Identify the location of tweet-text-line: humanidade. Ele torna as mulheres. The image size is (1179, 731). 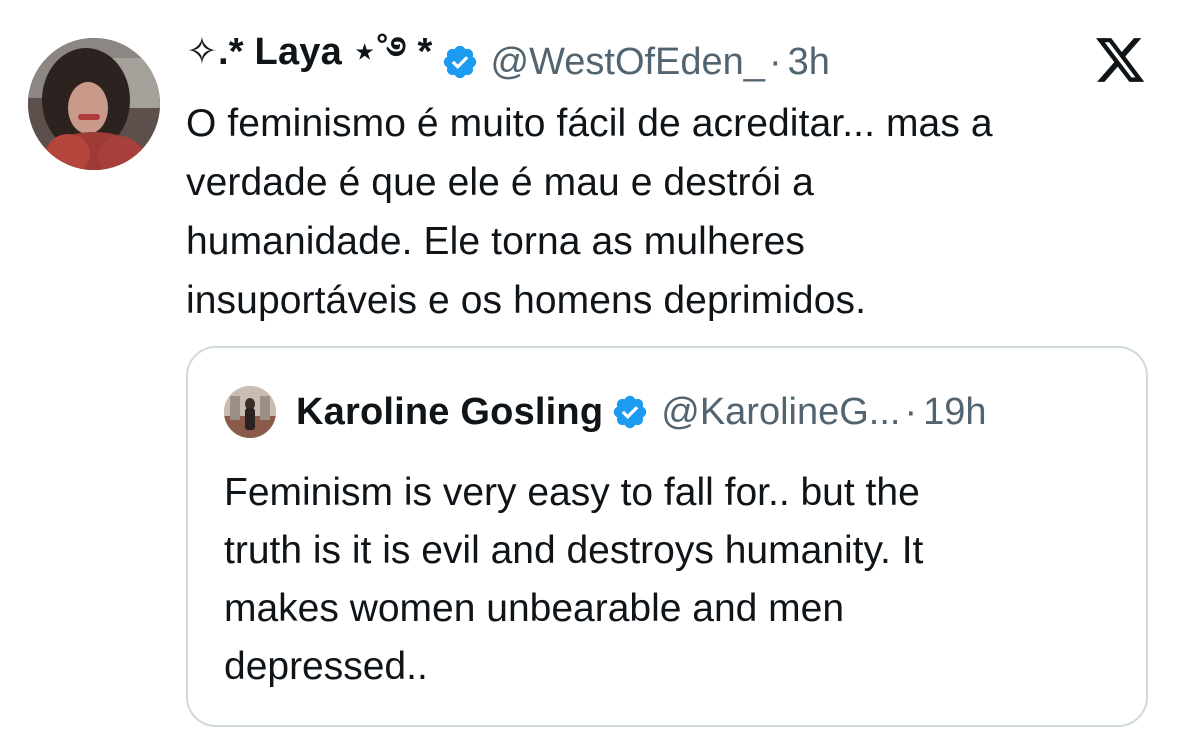
(495, 241).